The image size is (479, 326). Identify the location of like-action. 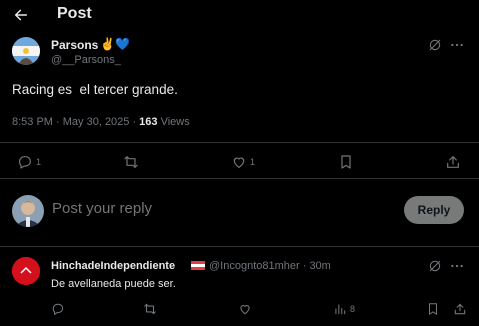
(245, 309).